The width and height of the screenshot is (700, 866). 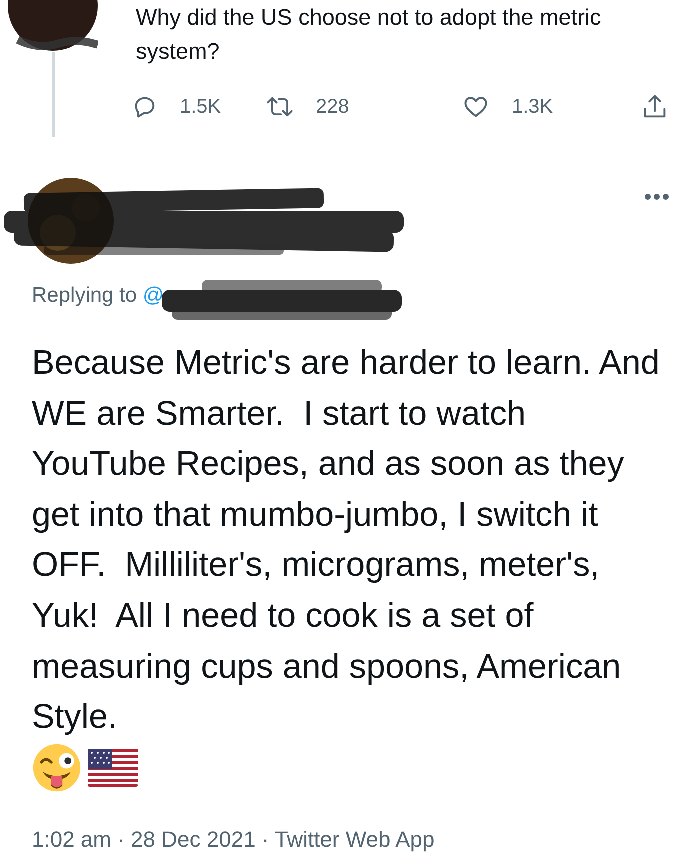 What do you see at coordinates (98, 296) in the screenshot?
I see `replying-to-text: Replying to @` at bounding box center [98, 296].